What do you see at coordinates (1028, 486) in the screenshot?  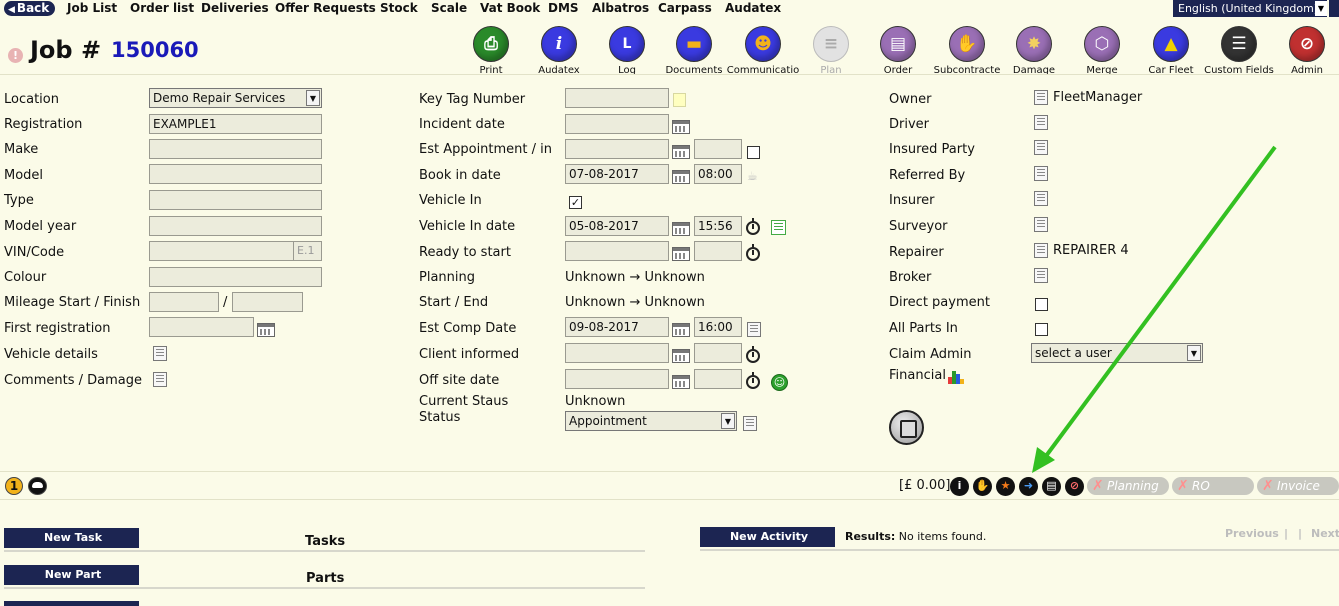 I see `arrow-right-icon: ➜` at bounding box center [1028, 486].